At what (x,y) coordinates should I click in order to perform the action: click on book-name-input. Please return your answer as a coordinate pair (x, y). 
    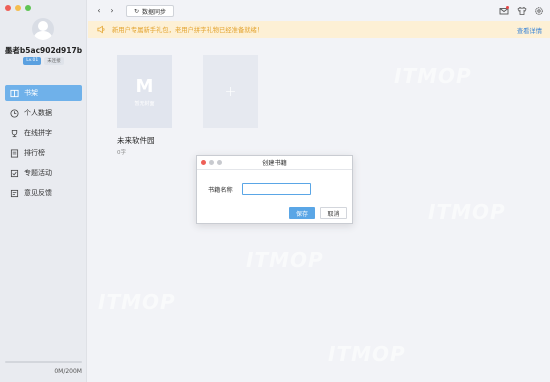
    Looking at the image, I should click on (276, 189).